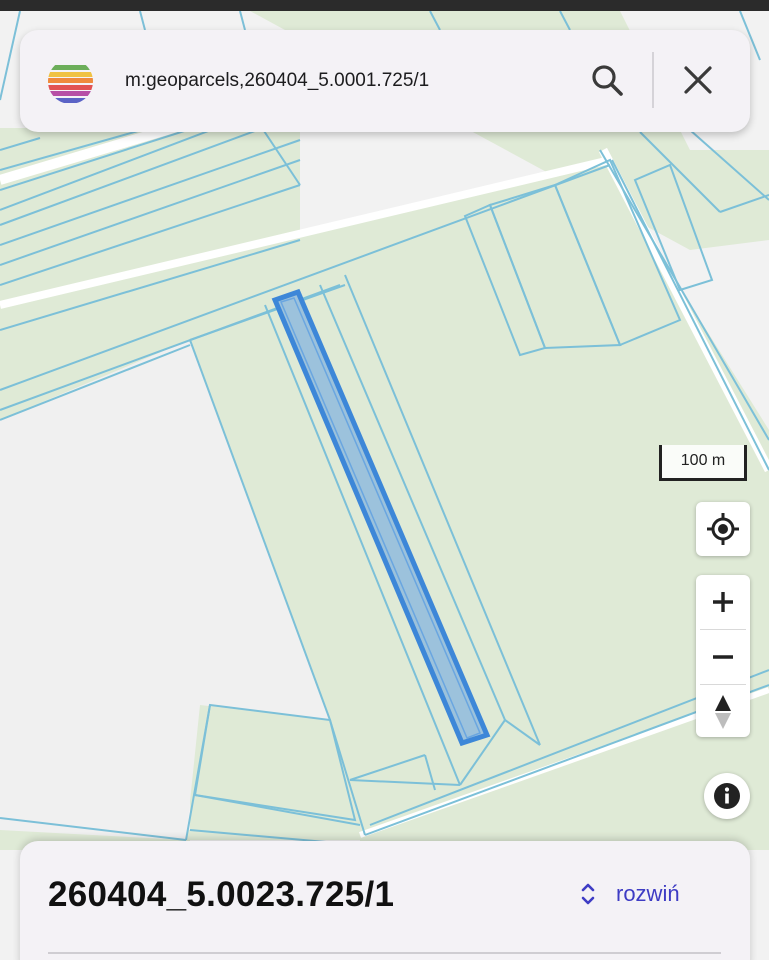  I want to click on search-bar-divider, so click(653, 80).